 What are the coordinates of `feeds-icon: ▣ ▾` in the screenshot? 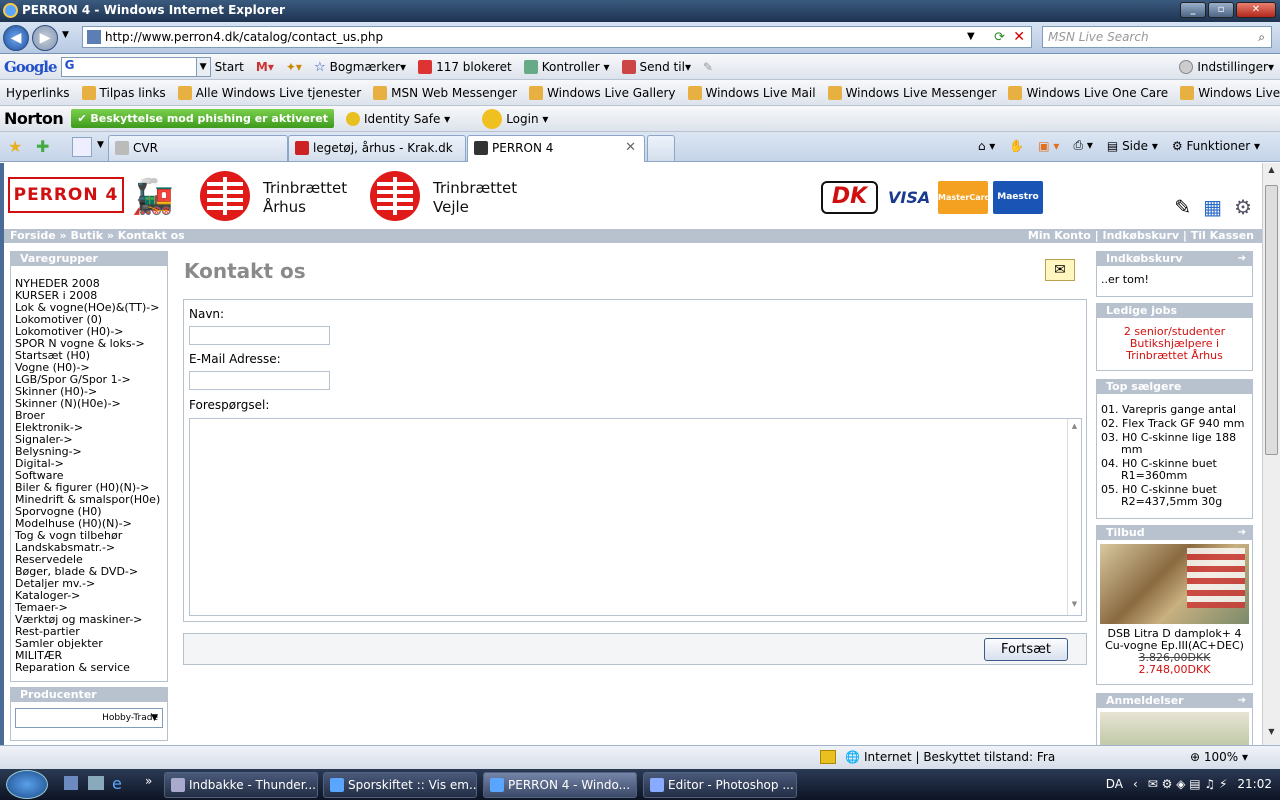 It's located at (1048, 146).